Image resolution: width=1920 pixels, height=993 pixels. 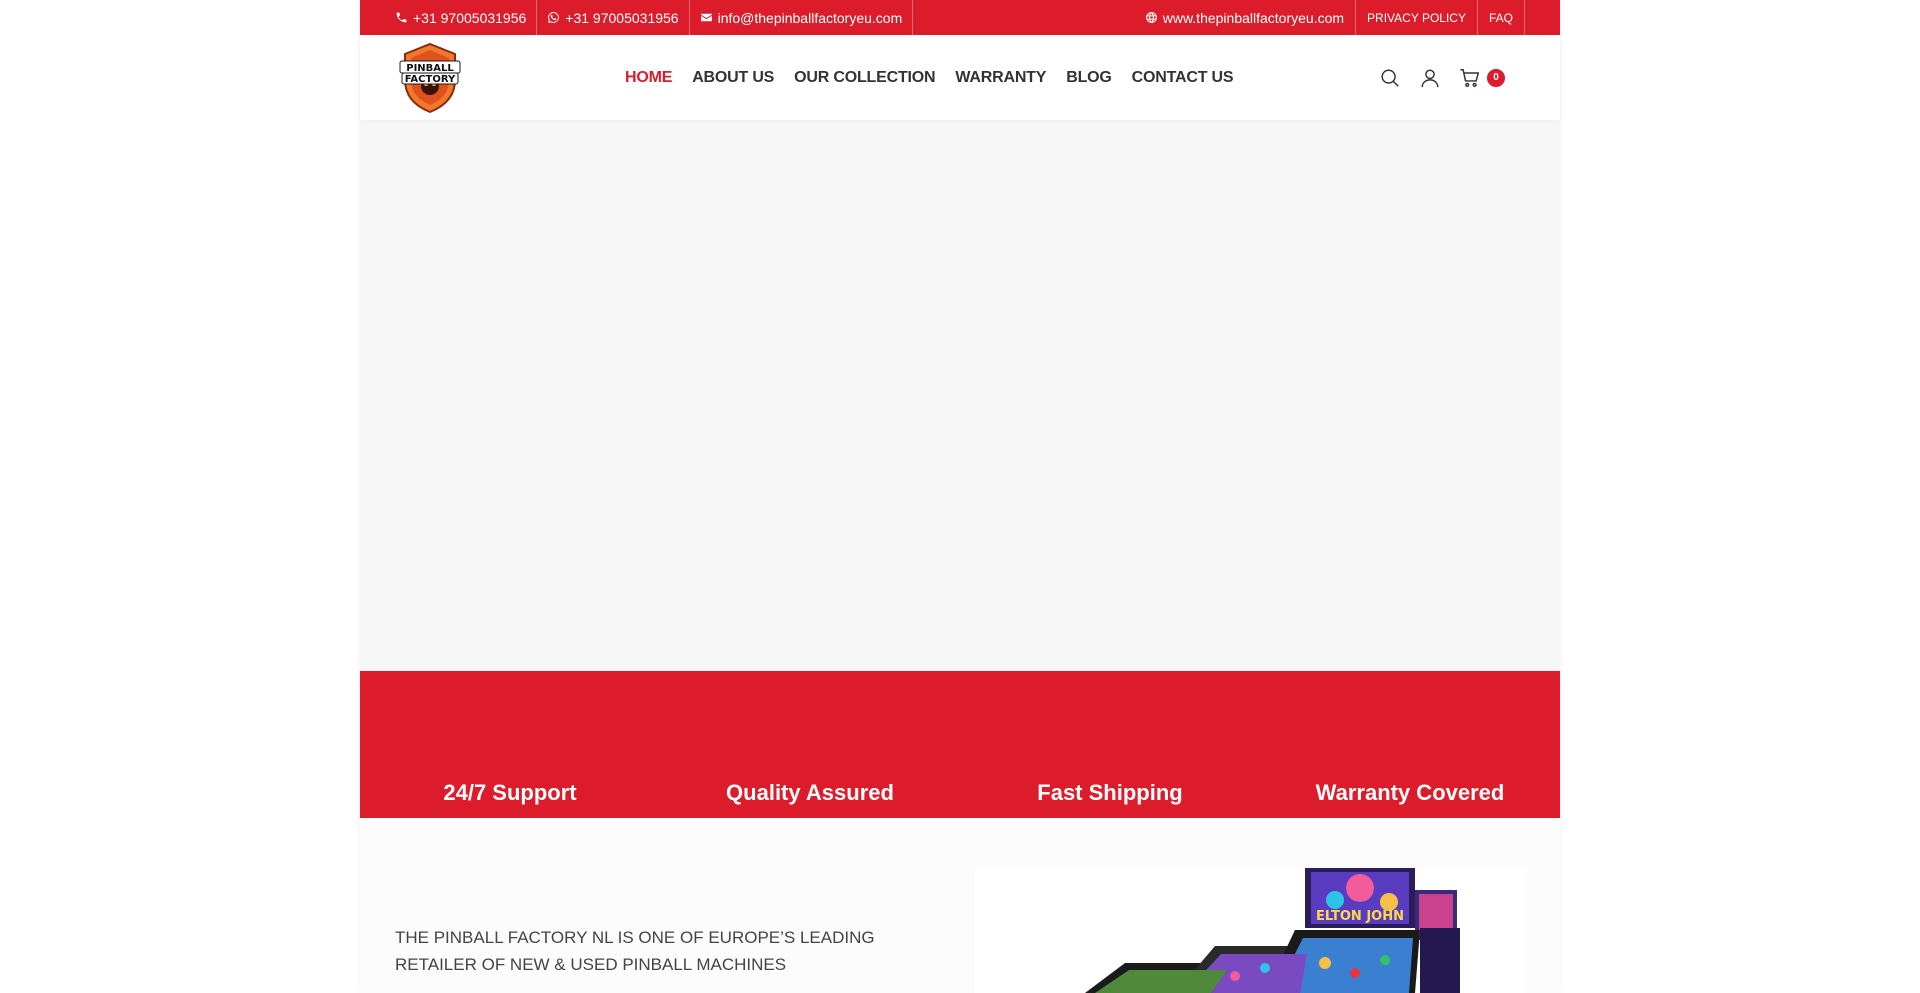 What do you see at coordinates (733, 78) in the screenshot?
I see `nav-about-us: ABOUT US` at bounding box center [733, 78].